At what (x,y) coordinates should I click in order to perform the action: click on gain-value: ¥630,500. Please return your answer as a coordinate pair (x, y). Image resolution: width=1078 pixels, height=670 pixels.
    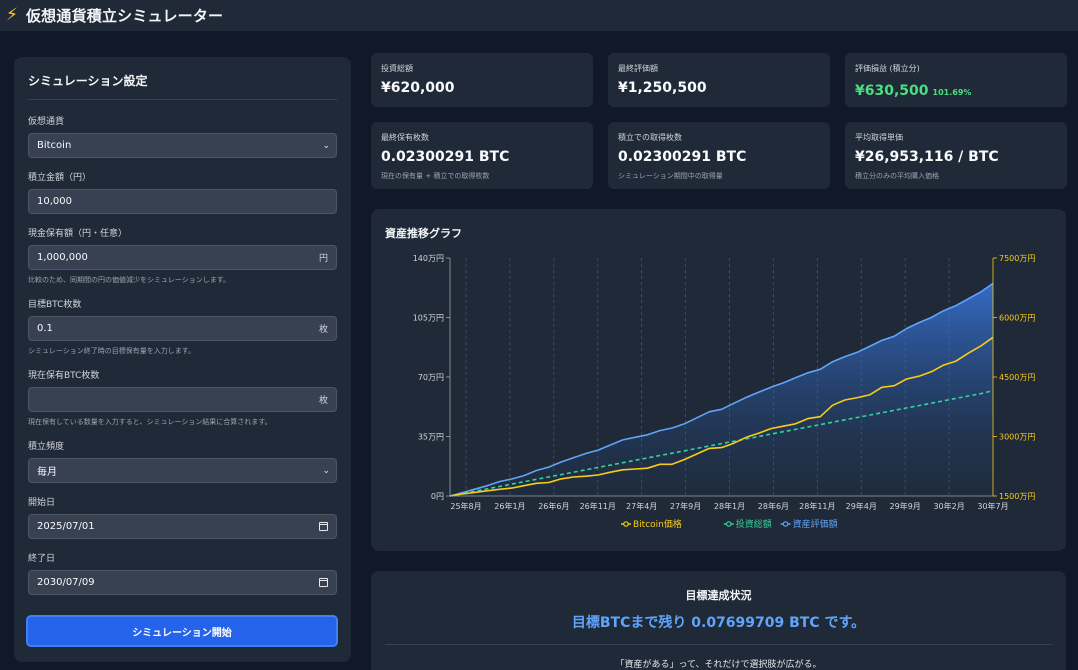
    Looking at the image, I should click on (892, 91).